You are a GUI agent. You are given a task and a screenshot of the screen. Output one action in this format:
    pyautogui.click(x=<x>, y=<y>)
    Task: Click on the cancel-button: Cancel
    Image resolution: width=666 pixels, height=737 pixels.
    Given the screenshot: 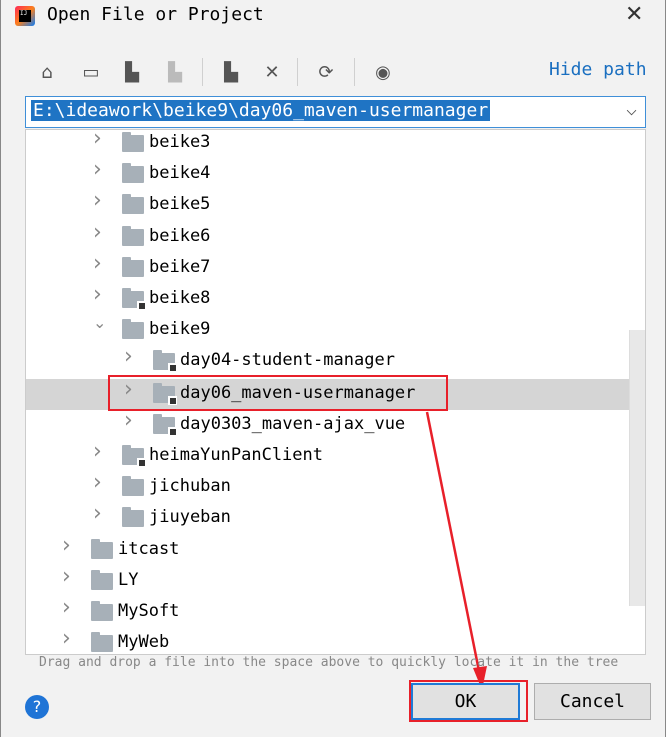 What is the action you would take?
    pyautogui.click(x=592, y=701)
    